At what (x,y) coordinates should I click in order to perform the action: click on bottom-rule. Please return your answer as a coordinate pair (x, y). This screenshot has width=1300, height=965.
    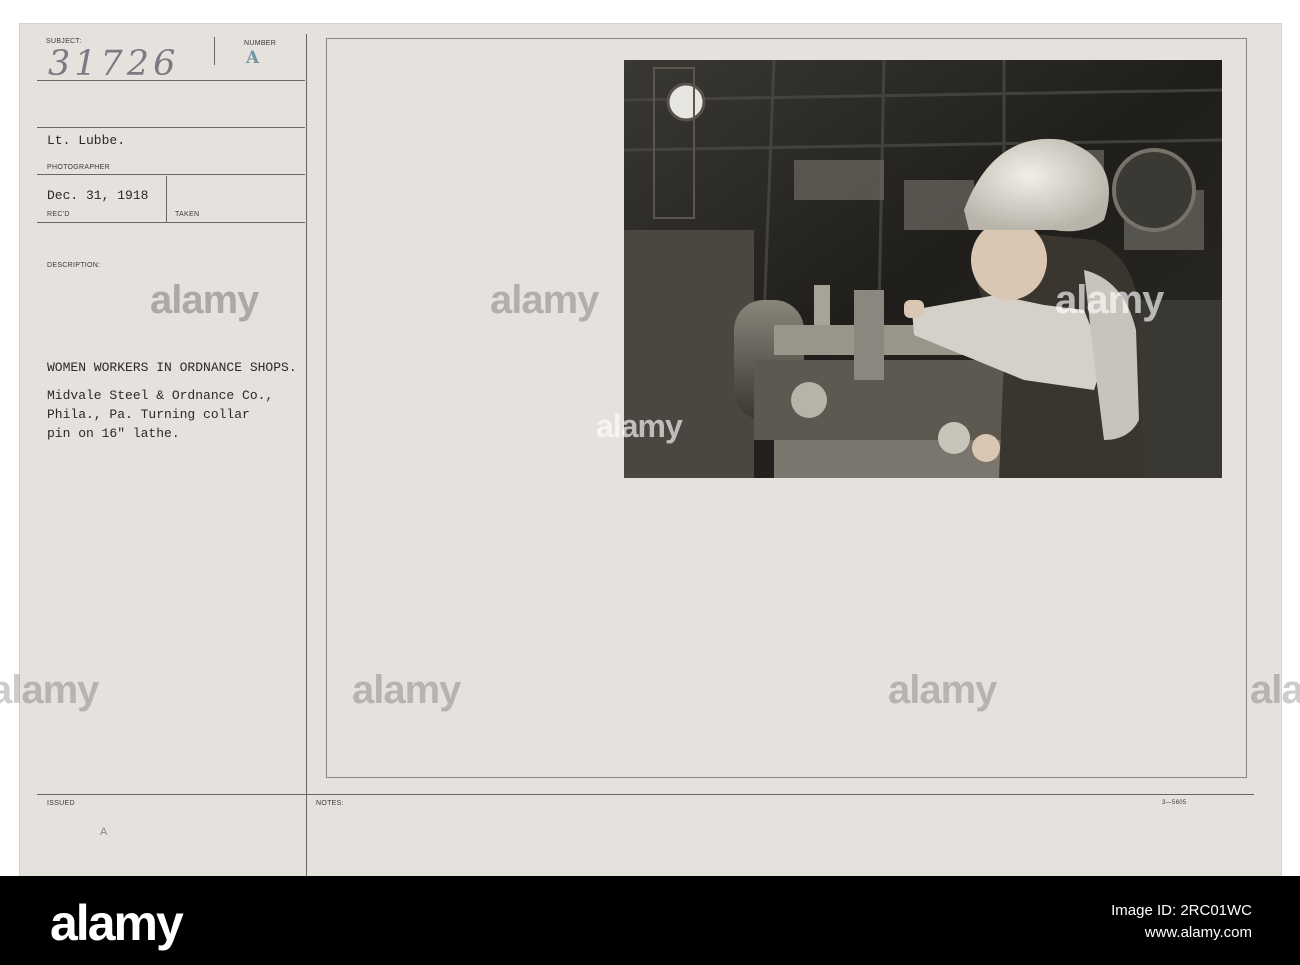
    Looking at the image, I should click on (645, 794).